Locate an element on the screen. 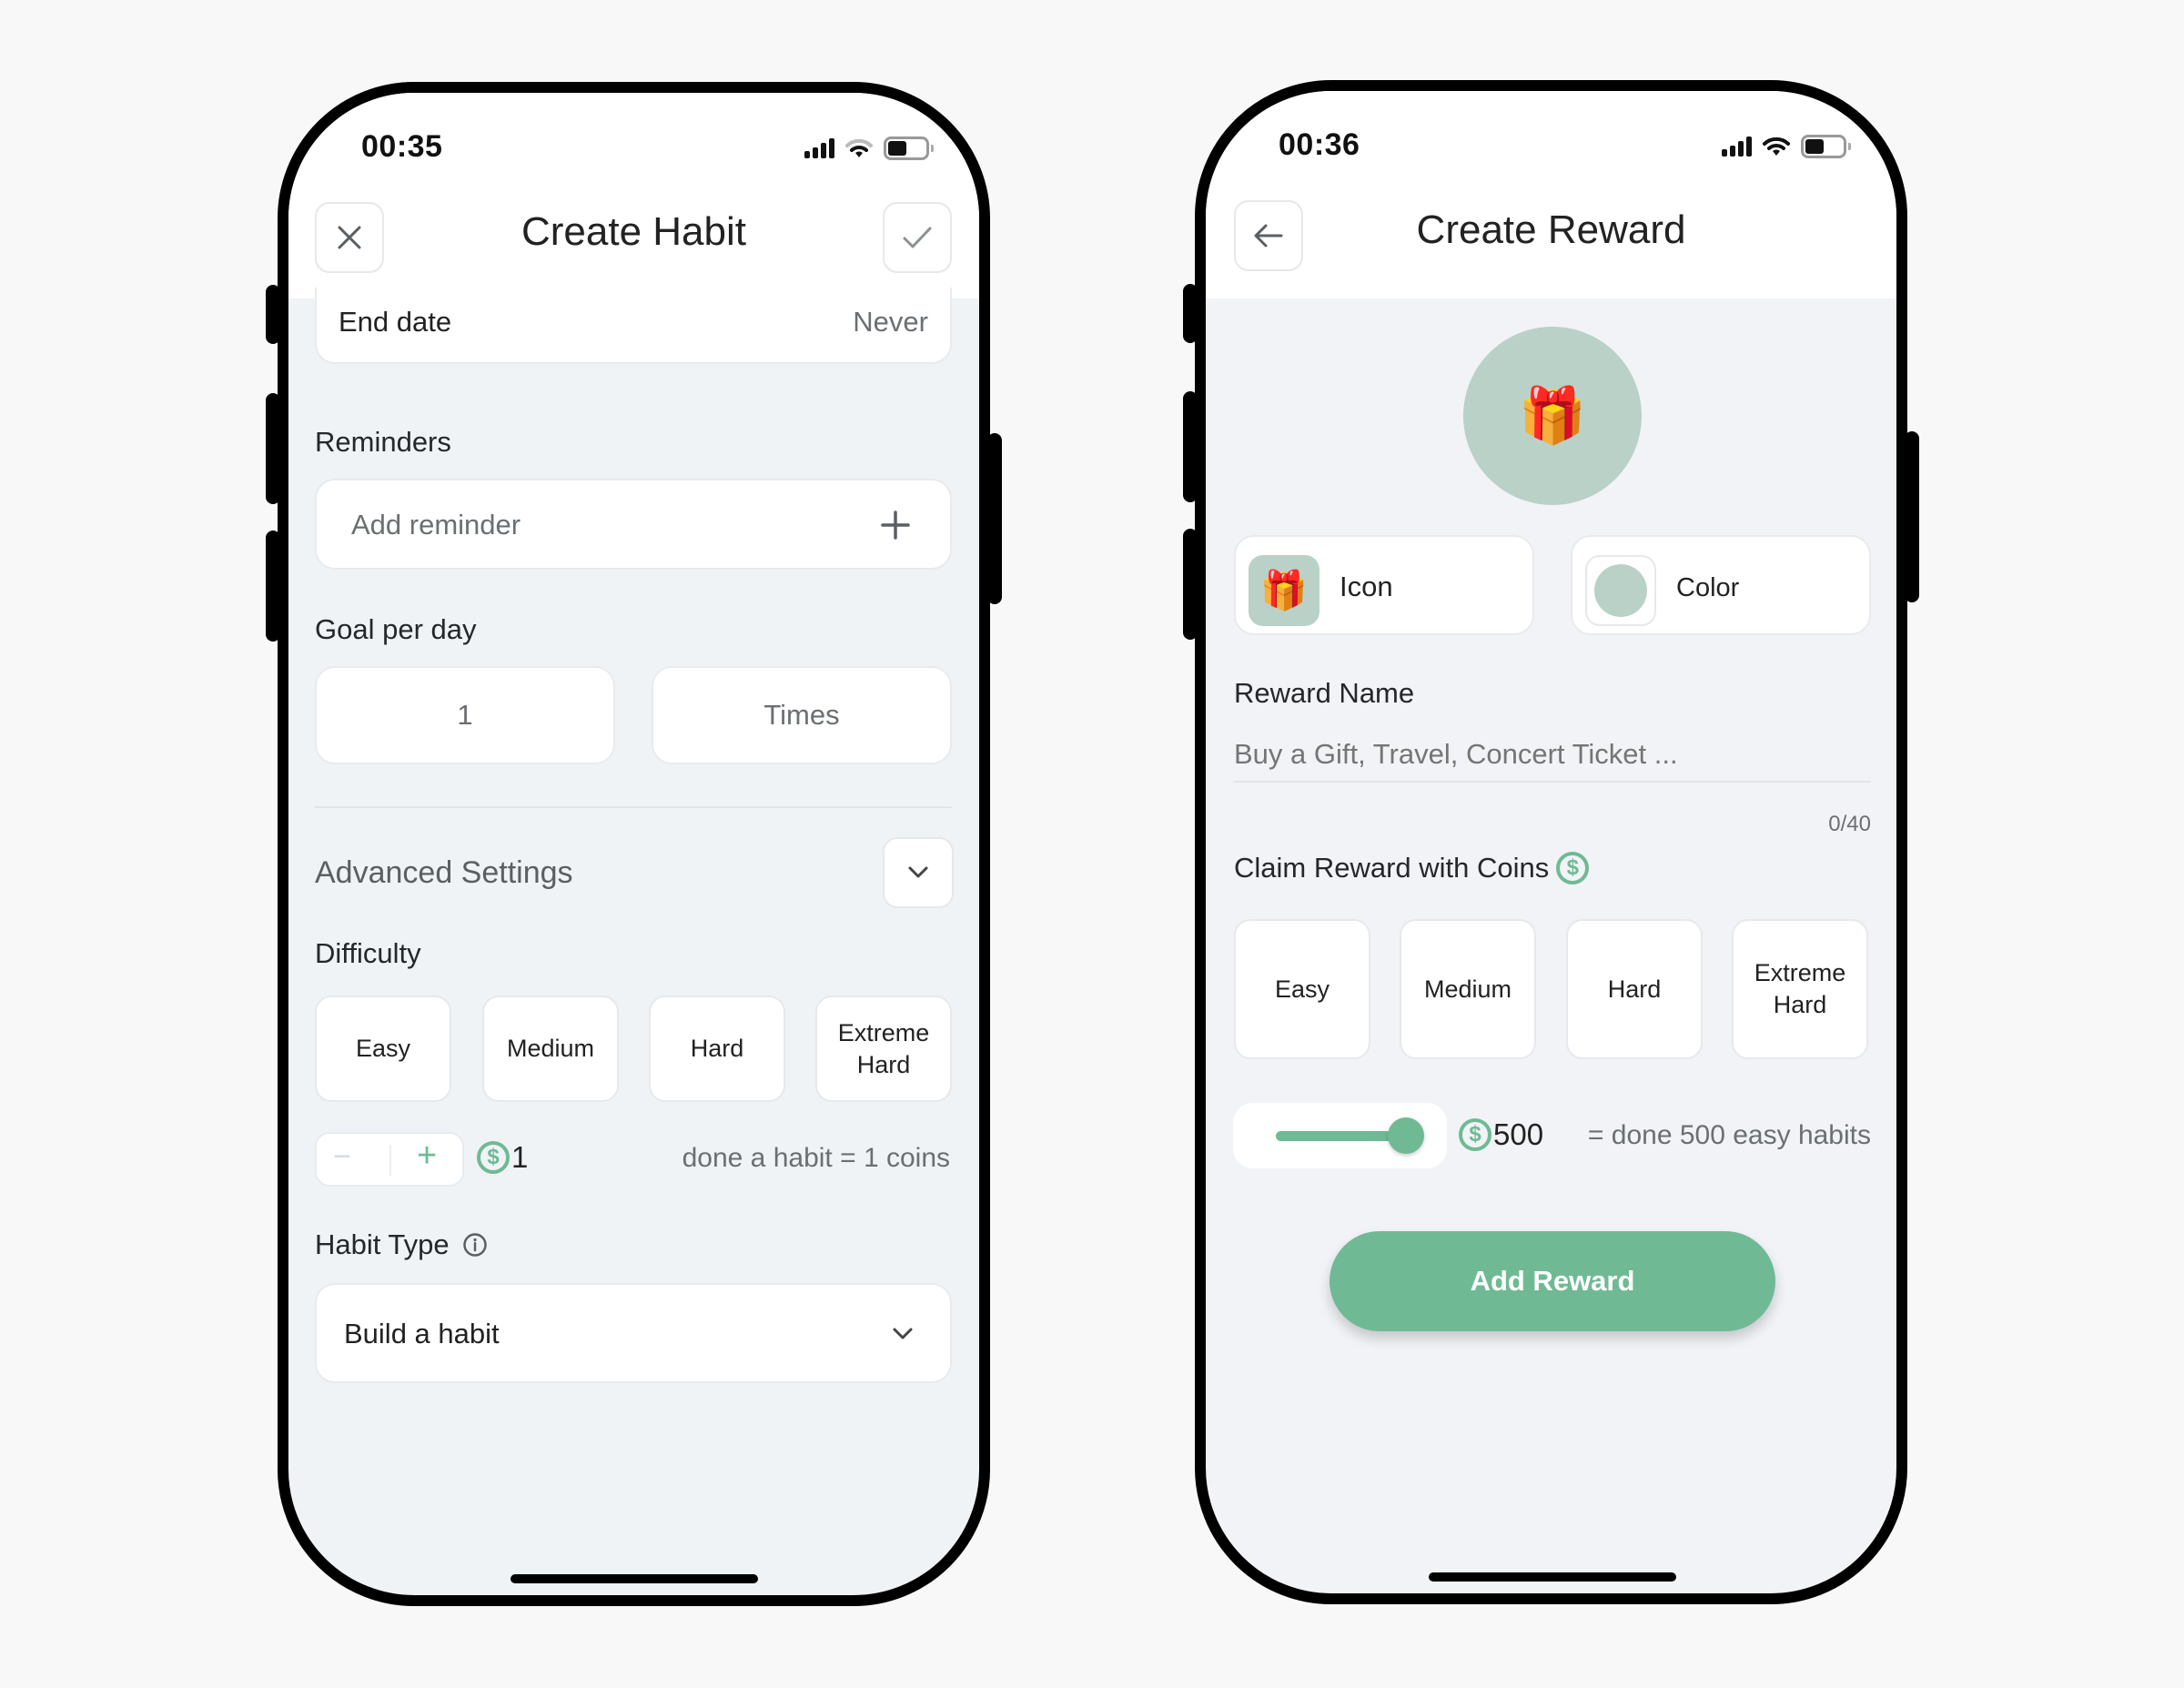  coin-stepper: − + is located at coordinates (390, 1159).